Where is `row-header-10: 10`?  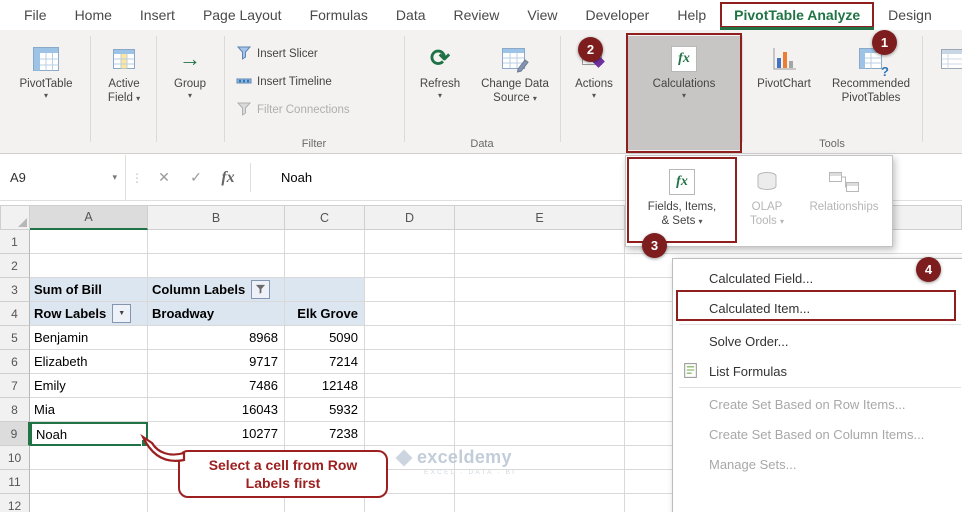 row-header-10: 10 is located at coordinates (15, 458).